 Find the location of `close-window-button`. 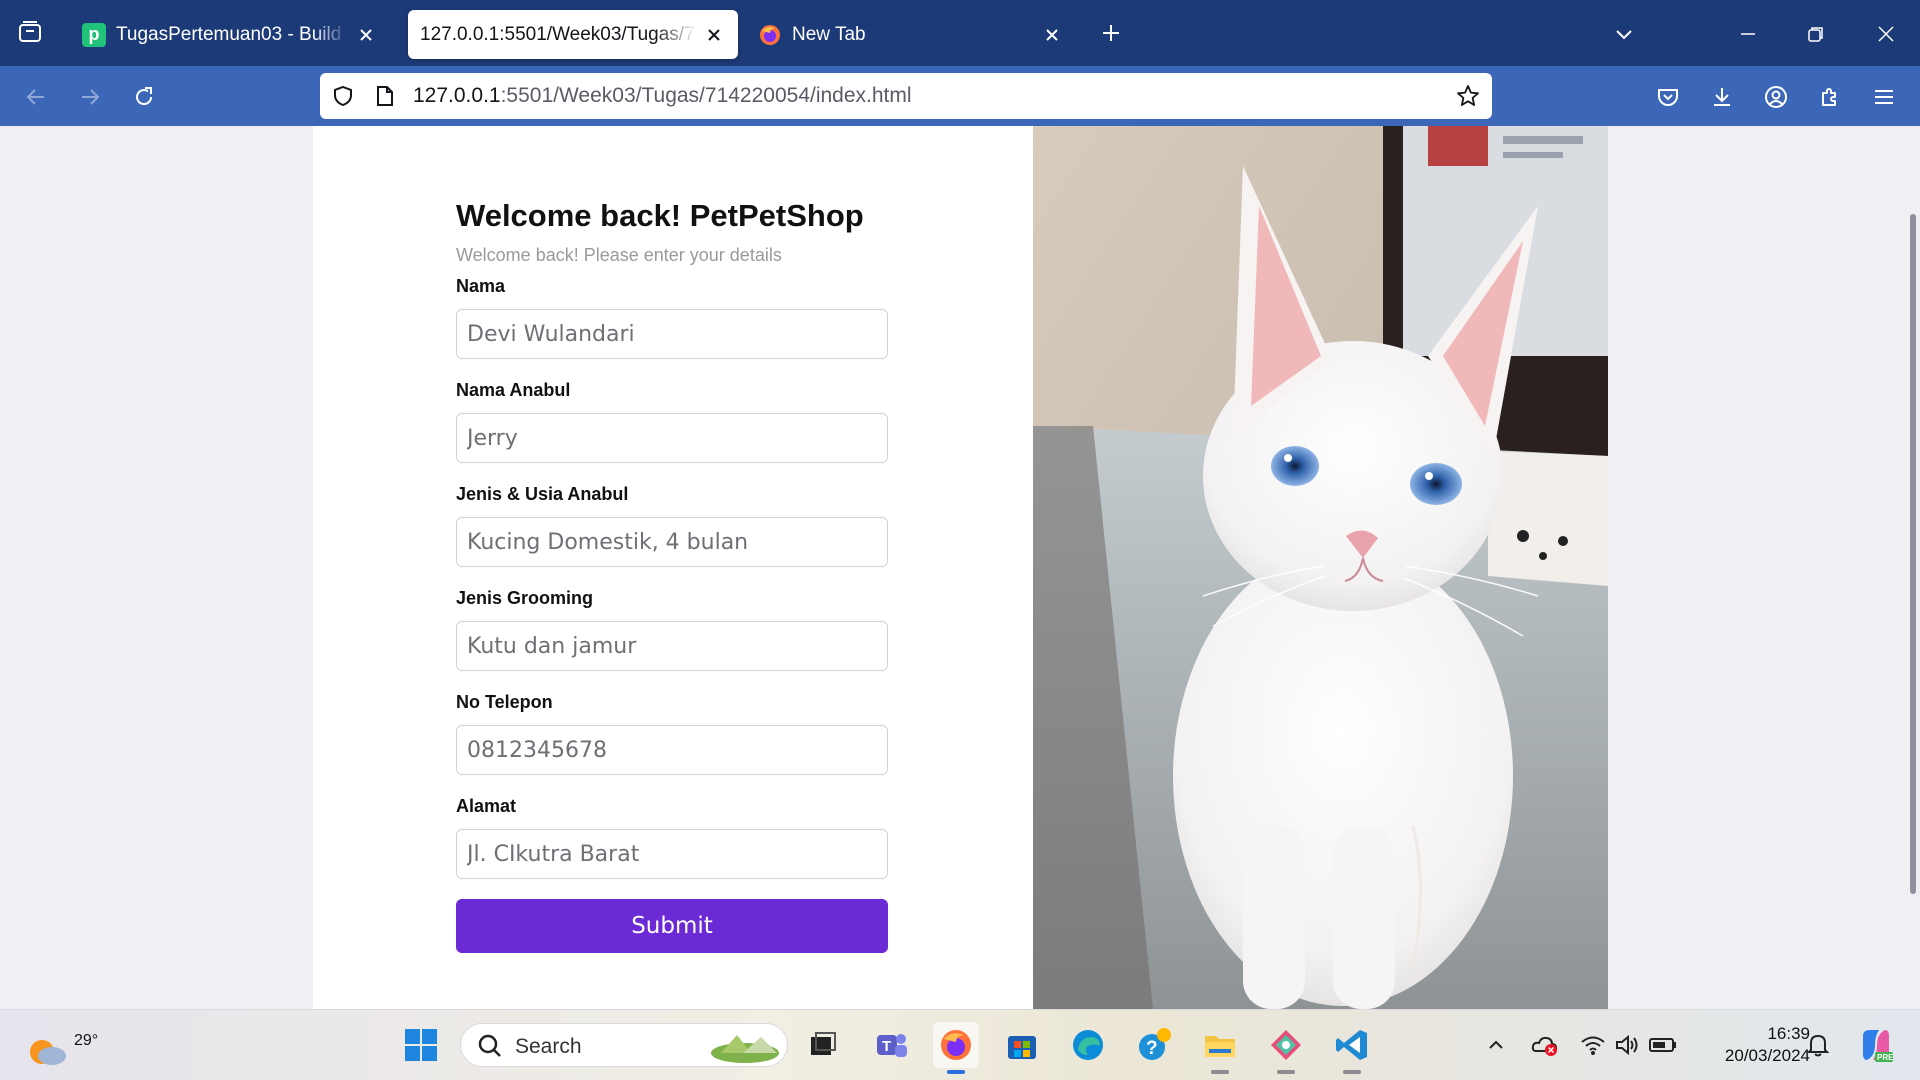

close-window-button is located at coordinates (1886, 34).